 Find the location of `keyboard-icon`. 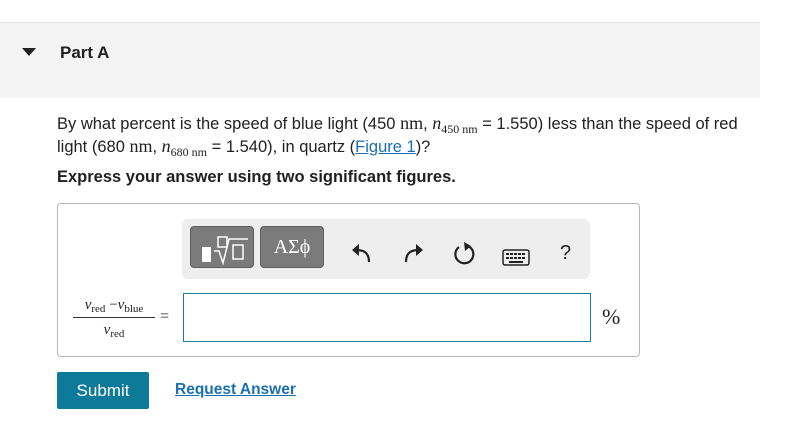

keyboard-icon is located at coordinates (516, 260).